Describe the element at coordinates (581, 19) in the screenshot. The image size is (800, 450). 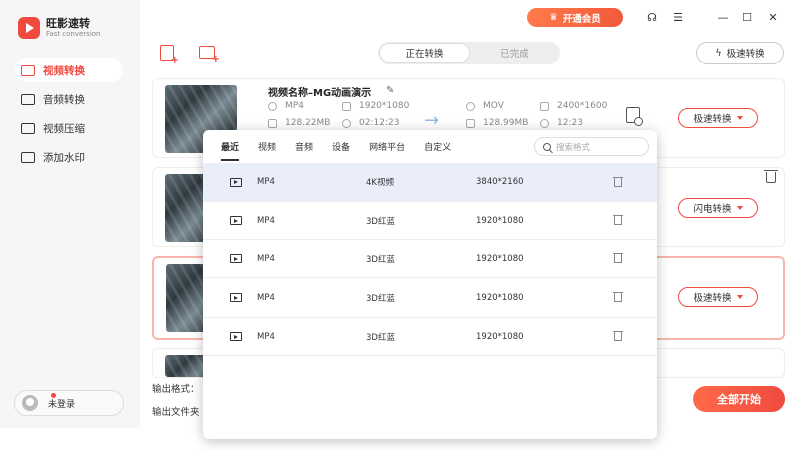
I see `vip-label: 开通会员` at that location.